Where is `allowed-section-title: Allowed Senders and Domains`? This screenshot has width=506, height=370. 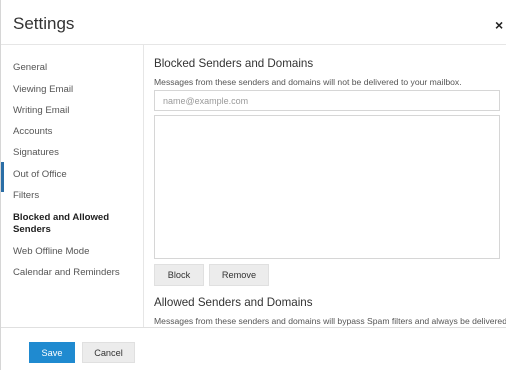 allowed-section-title: Allowed Senders and Domains is located at coordinates (233, 302).